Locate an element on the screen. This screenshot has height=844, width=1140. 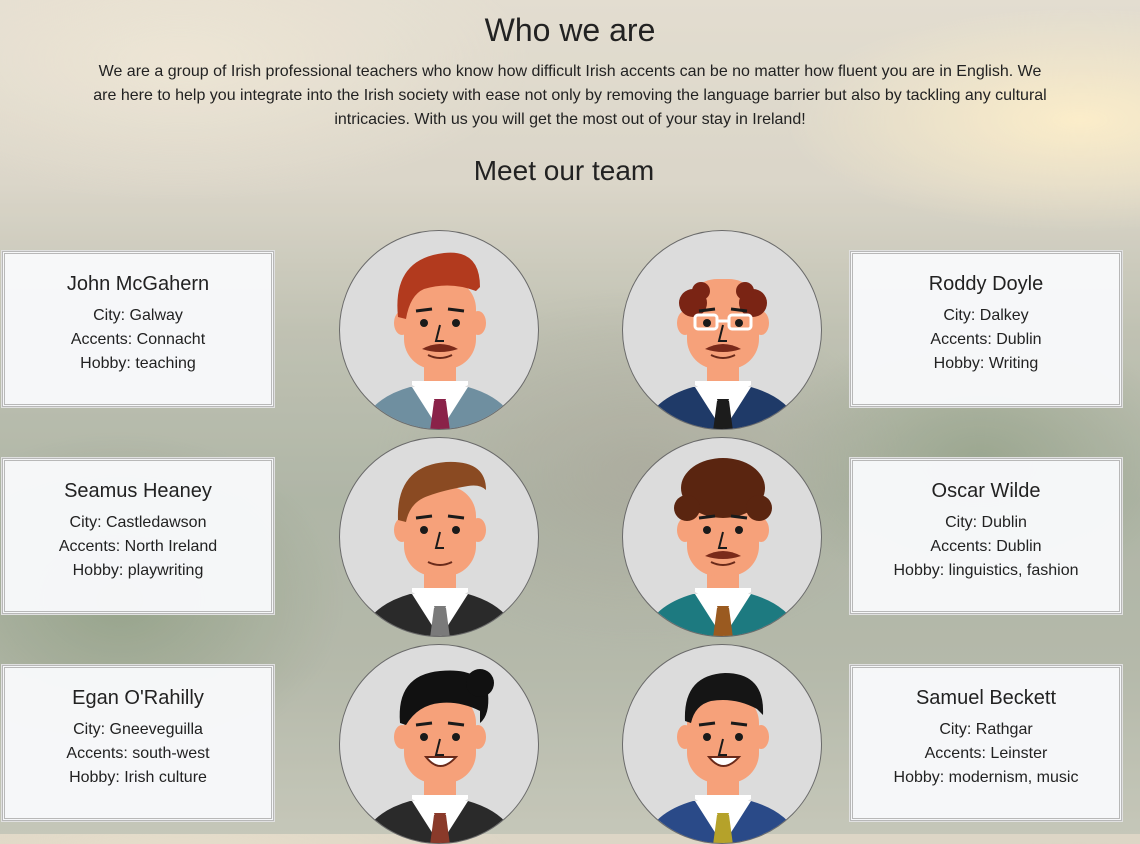
team-heading: Meet our team is located at coordinates (564, 170).